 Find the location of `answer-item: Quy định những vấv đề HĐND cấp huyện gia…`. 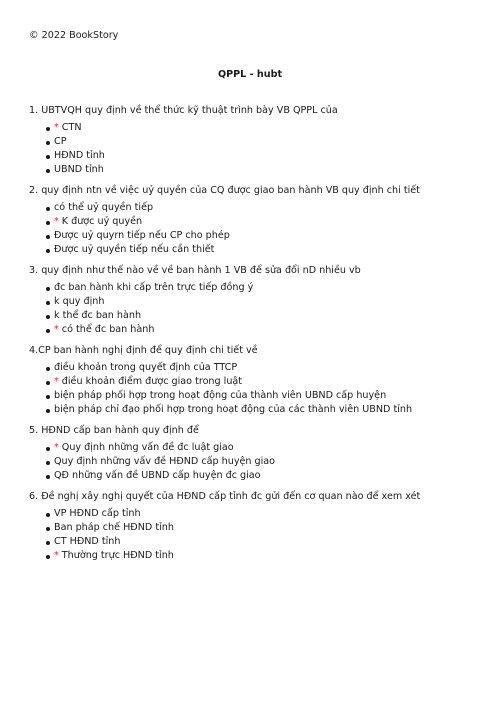

answer-item: Quy định những vấv đề HĐND cấp huyện gia… is located at coordinates (262, 462).